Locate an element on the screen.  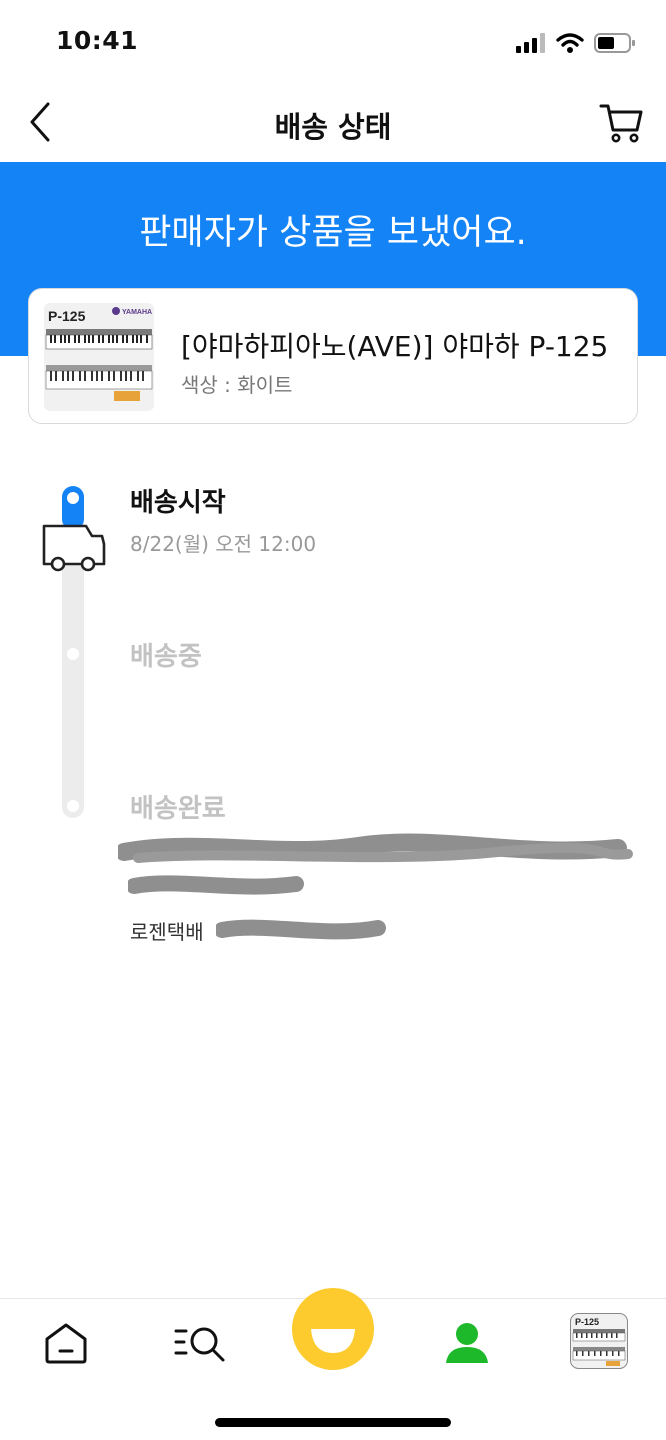
product-image: P-125 YAMAHA is located at coordinates (99, 357).